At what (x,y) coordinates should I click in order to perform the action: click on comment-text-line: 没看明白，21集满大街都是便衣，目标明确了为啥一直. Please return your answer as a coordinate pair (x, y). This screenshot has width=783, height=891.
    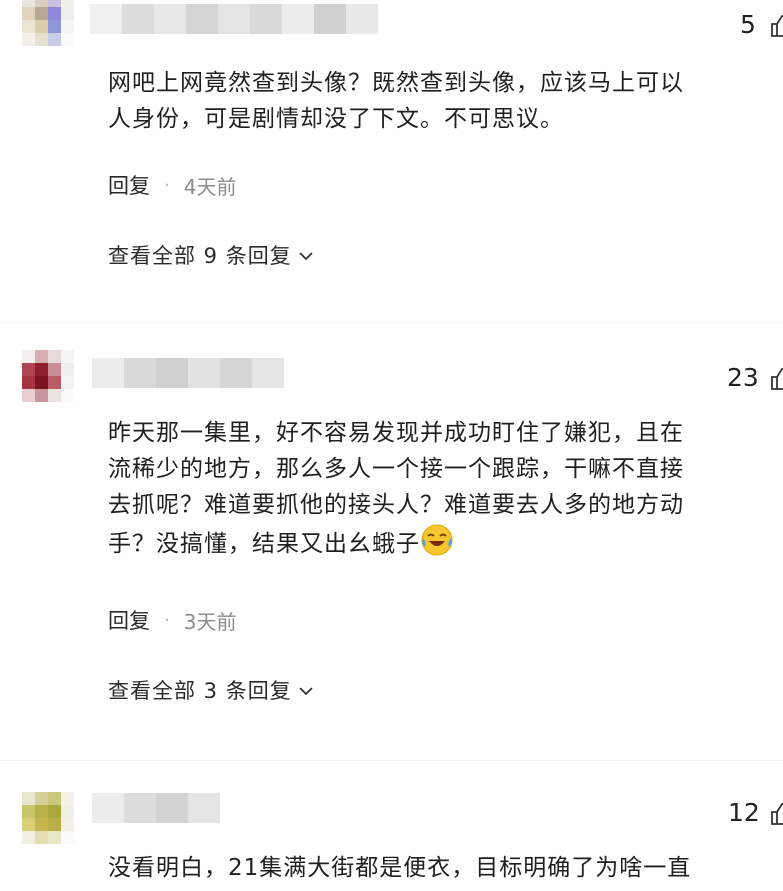
    Looking at the image, I should click on (400, 868).